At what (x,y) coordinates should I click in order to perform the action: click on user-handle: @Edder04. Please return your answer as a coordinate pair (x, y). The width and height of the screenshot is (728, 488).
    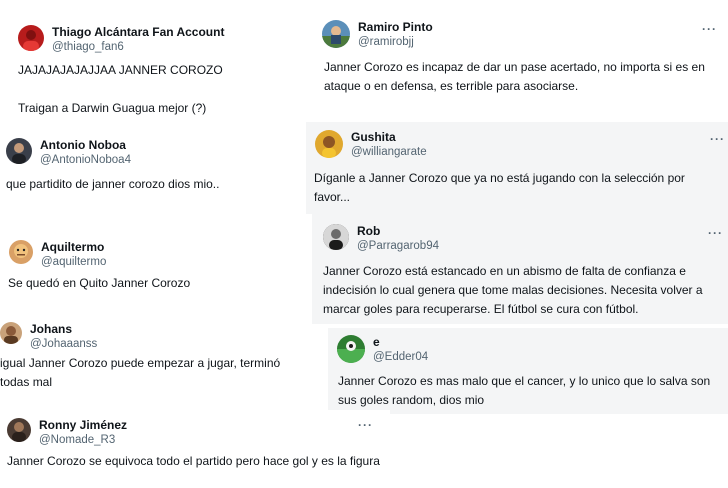
    Looking at the image, I should click on (400, 357).